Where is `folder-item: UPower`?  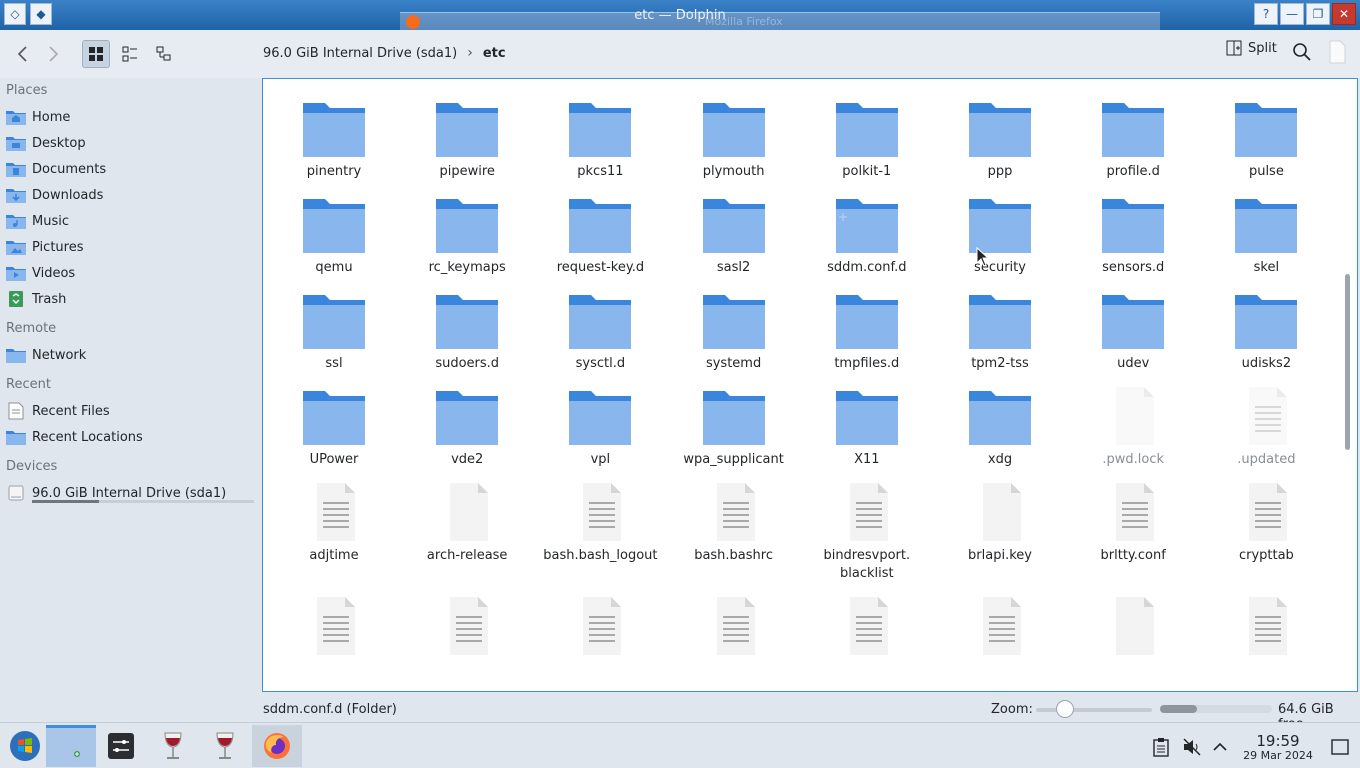
folder-item: UPower is located at coordinates (334, 427).